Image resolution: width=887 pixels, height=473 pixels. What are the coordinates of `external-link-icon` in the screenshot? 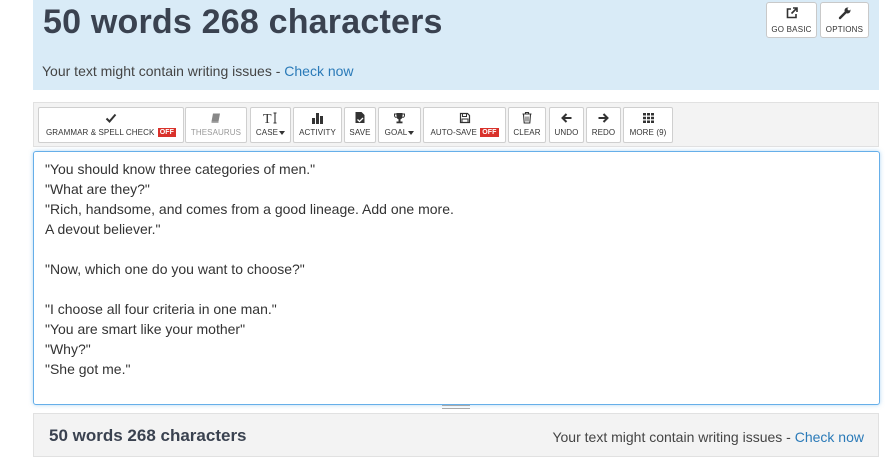 It's located at (791, 15).